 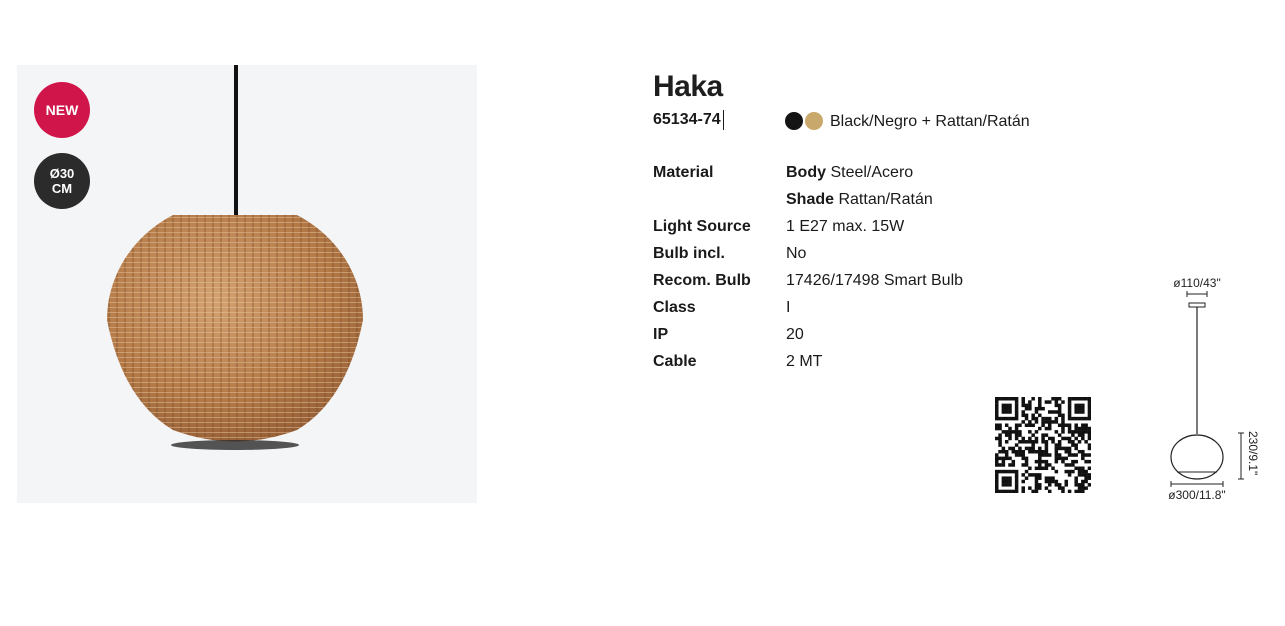 What do you see at coordinates (1196, 283) in the screenshot?
I see `canopy-dimension-label: ø110/43"` at bounding box center [1196, 283].